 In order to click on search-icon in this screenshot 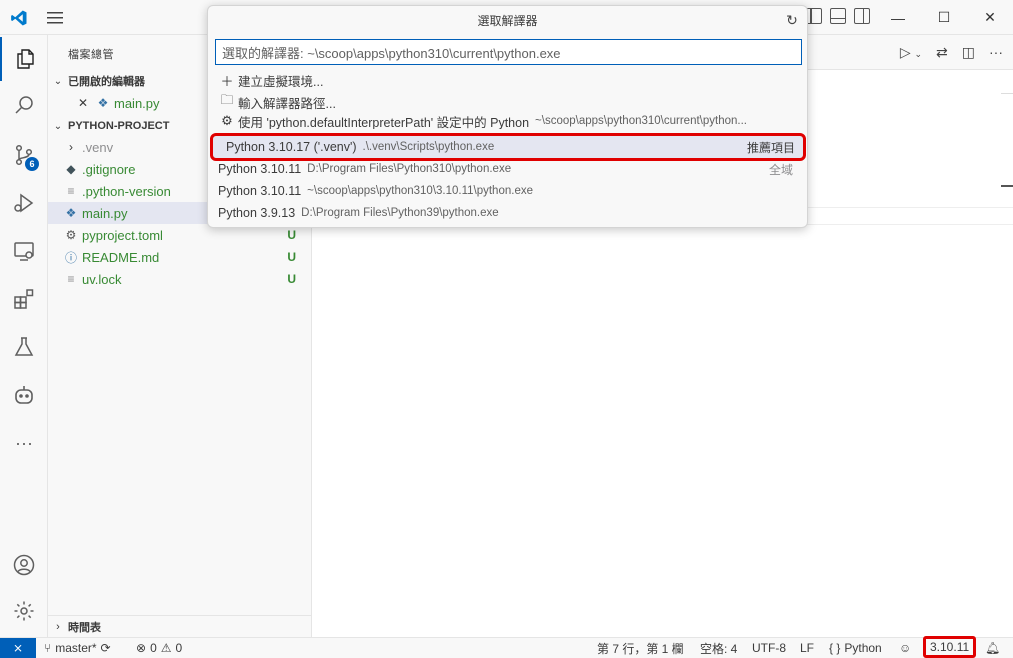, I will do `click(24, 105)`.